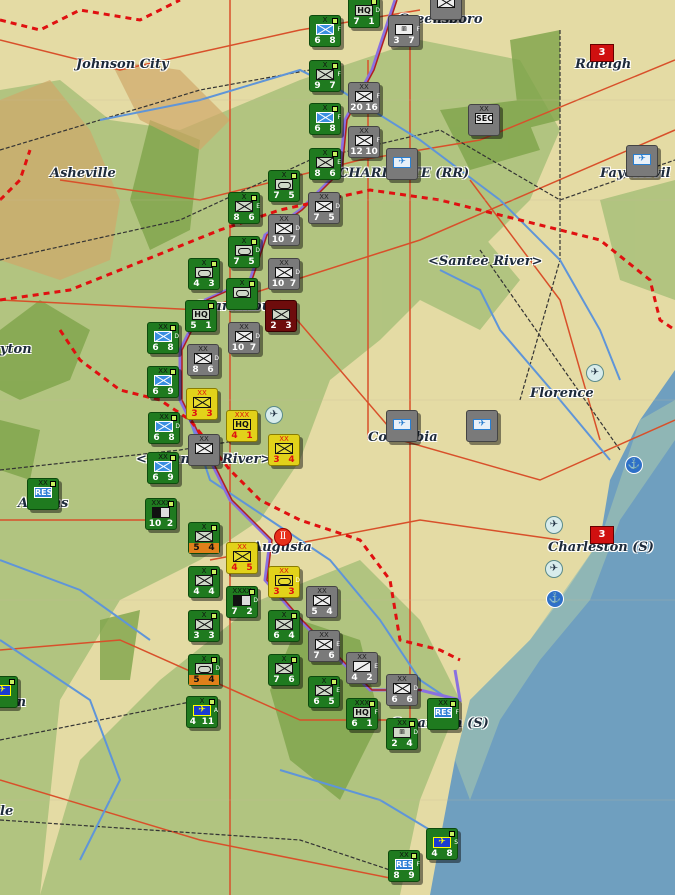 This screenshot has width=675, height=895. What do you see at coordinates (364, 14) in the screenshot?
I see `allied-unit-counter: HQ 7 1 D` at bounding box center [364, 14].